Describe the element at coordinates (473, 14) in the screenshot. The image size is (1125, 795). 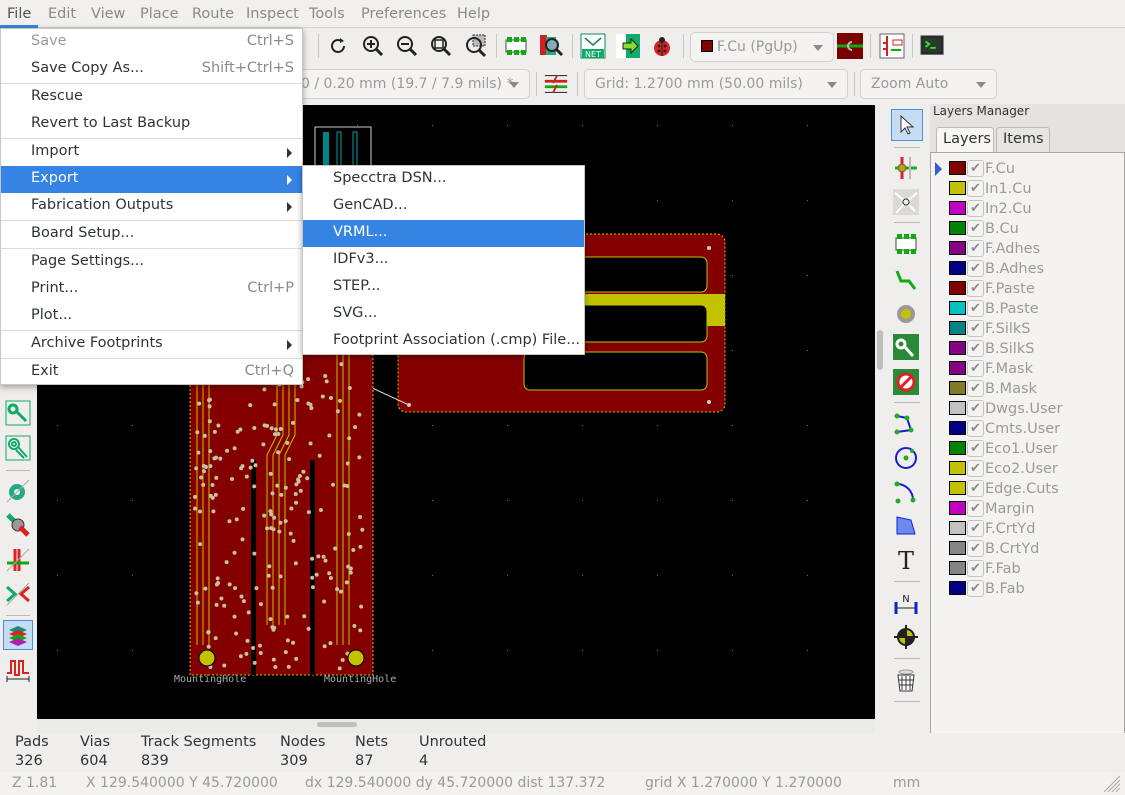
I see `menu-help: Help` at that location.